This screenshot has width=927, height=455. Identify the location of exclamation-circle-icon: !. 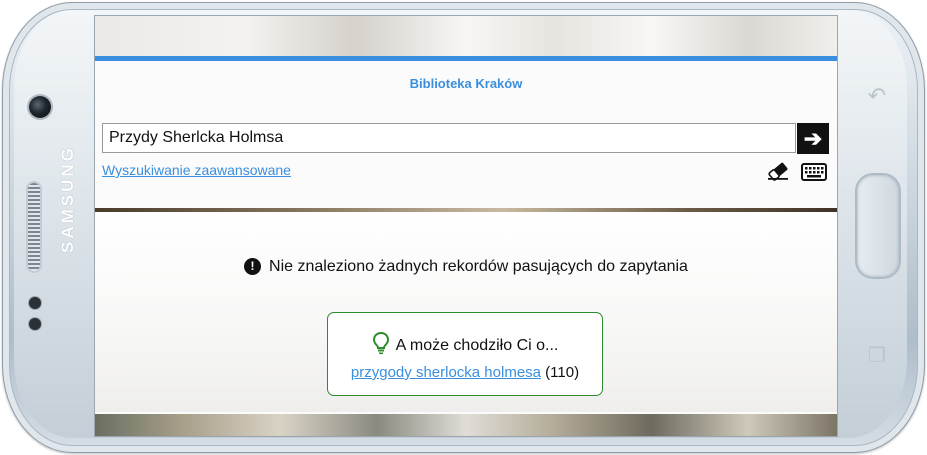
(253, 266).